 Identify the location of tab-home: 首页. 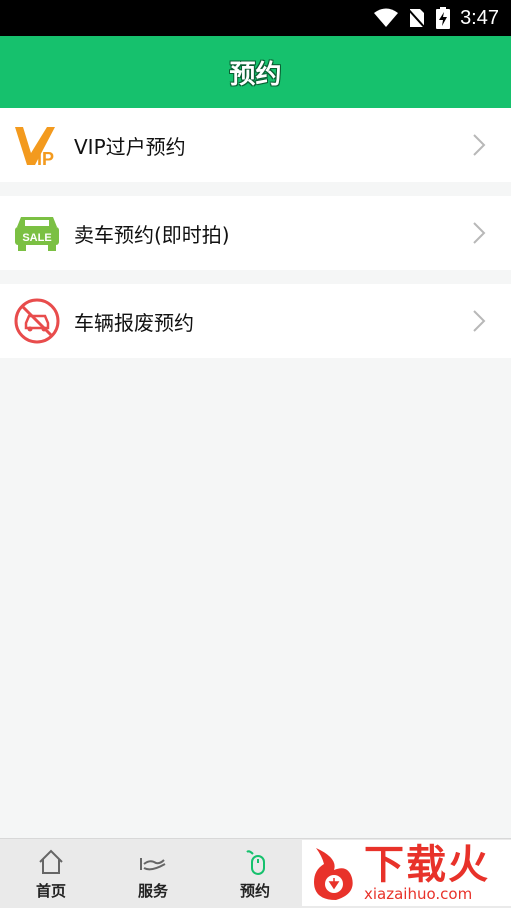
(51, 873).